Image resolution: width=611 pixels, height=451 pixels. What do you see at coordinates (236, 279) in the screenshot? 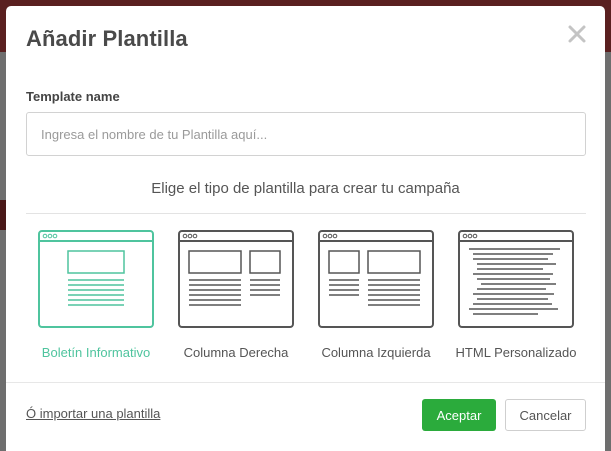
I see `right-column-layout-icon` at bounding box center [236, 279].